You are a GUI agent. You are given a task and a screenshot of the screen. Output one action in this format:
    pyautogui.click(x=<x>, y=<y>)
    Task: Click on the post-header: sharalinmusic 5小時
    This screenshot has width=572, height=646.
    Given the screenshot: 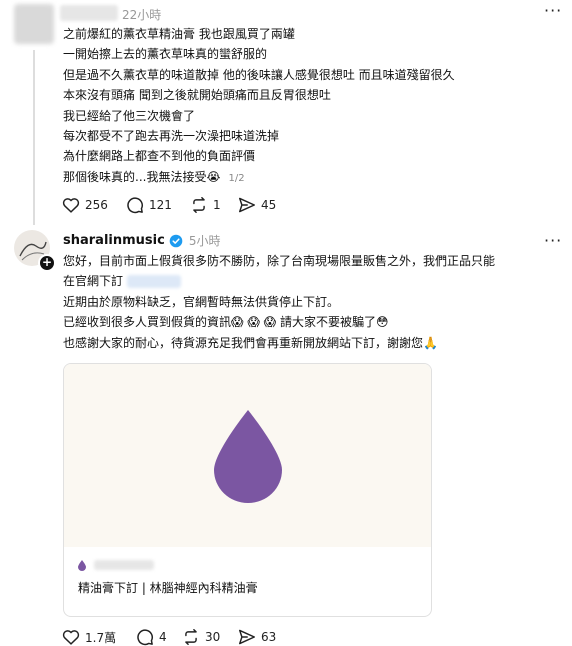 What is the action you would take?
    pyautogui.click(x=141, y=240)
    